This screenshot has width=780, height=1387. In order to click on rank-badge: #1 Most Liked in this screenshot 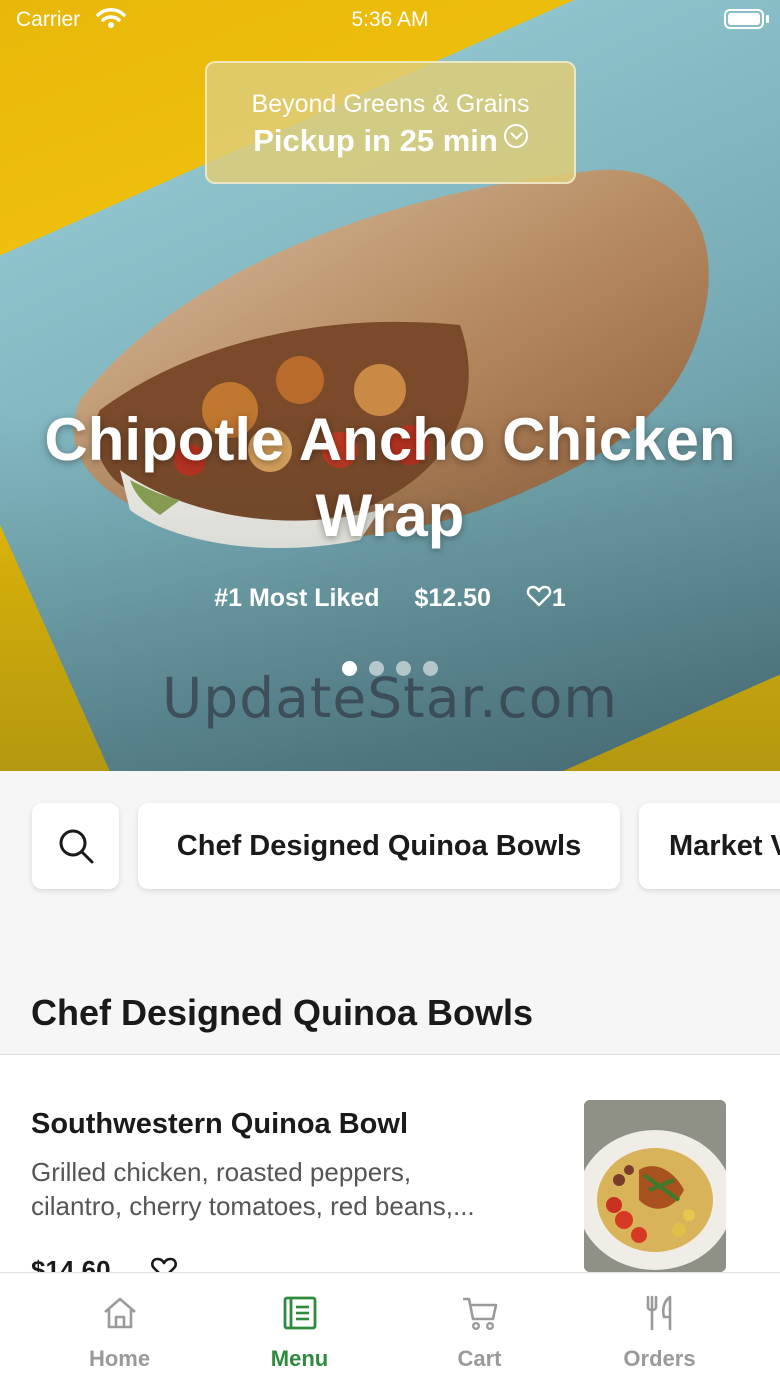, I will do `click(297, 598)`.